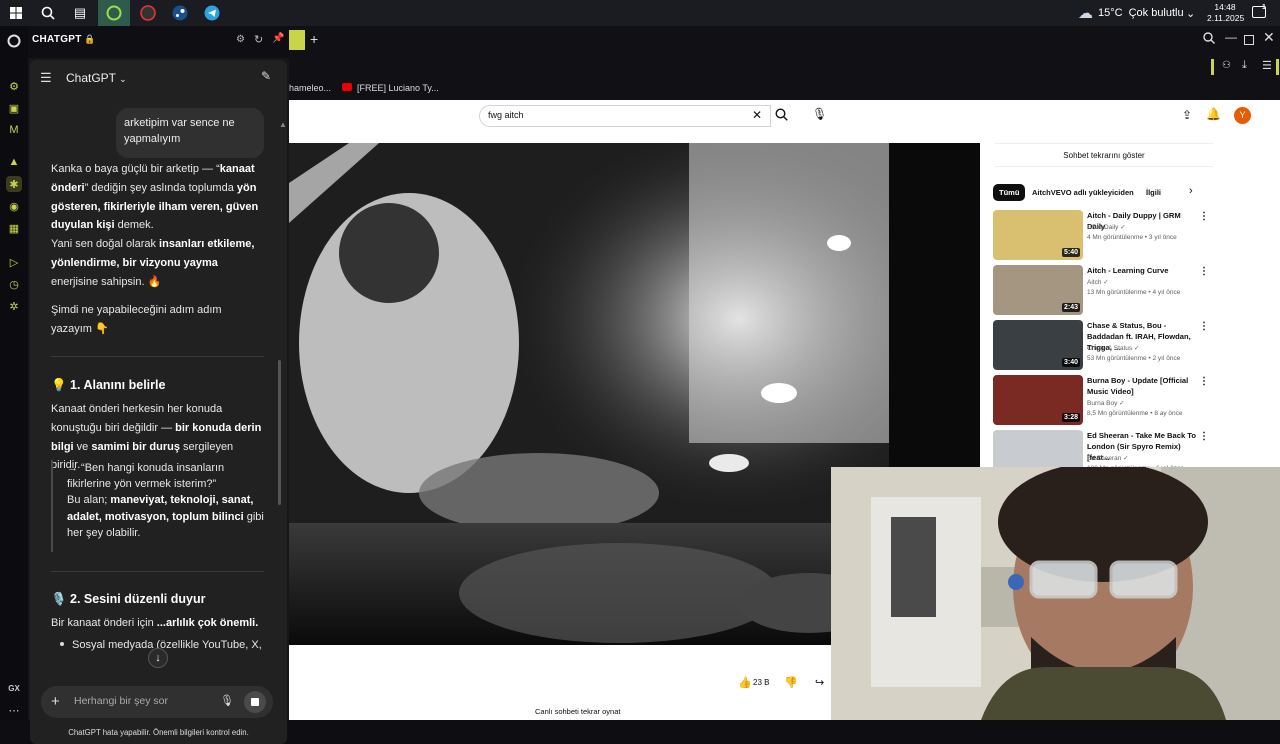 The height and width of the screenshot is (744, 1280). I want to click on prompt-input: Herhangi bir şey sor, so click(121, 701).